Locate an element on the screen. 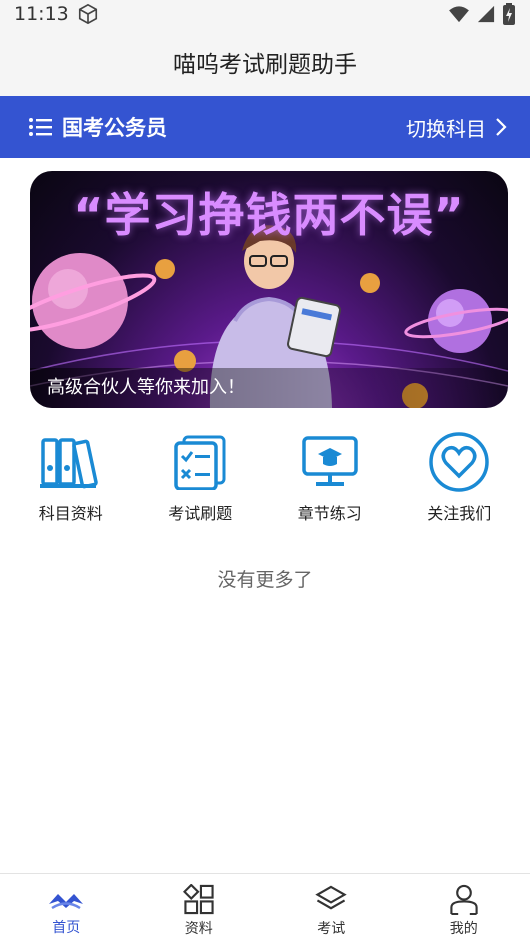 The width and height of the screenshot is (530, 938). feature-menu: 科目资料 考试刷题 章节练习 关注我们 is located at coordinates (265, 477).